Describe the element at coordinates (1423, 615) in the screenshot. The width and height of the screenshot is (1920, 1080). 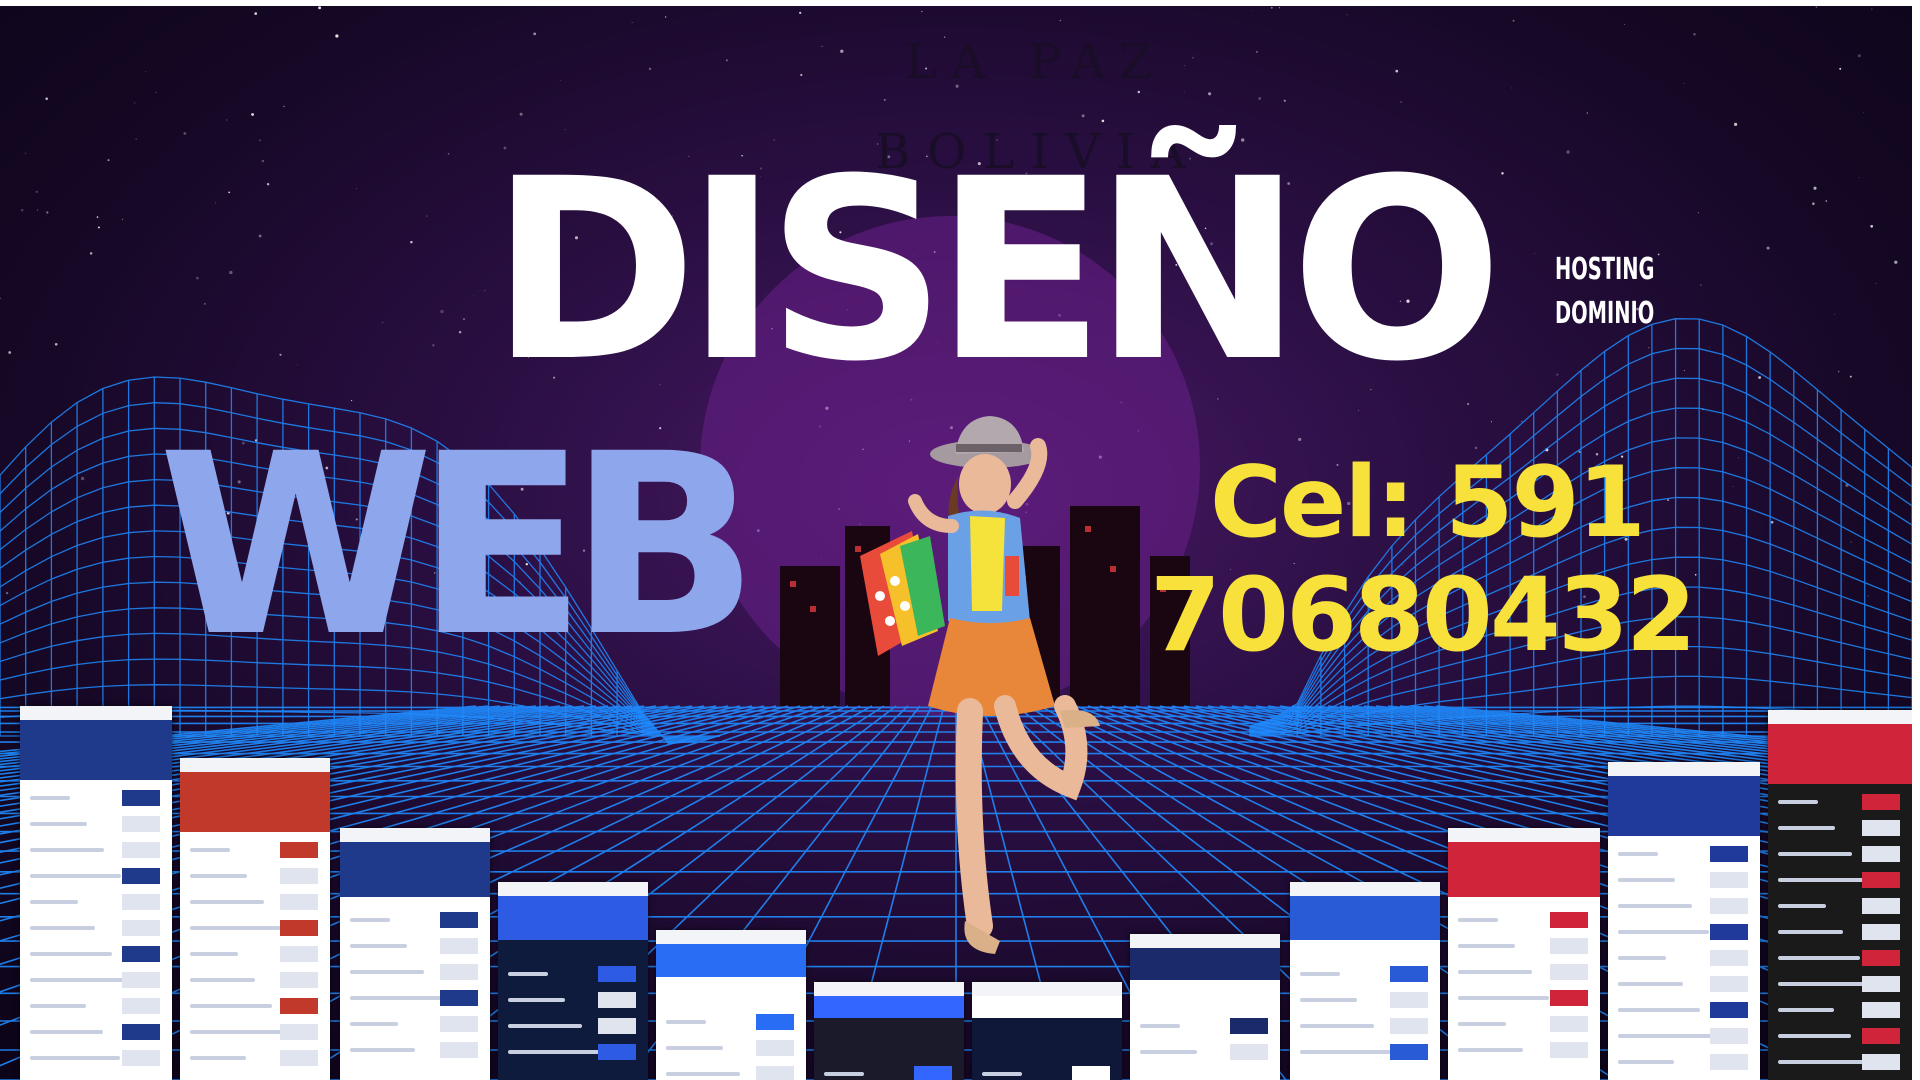
I see `contact-phone-number: 70680432` at that location.